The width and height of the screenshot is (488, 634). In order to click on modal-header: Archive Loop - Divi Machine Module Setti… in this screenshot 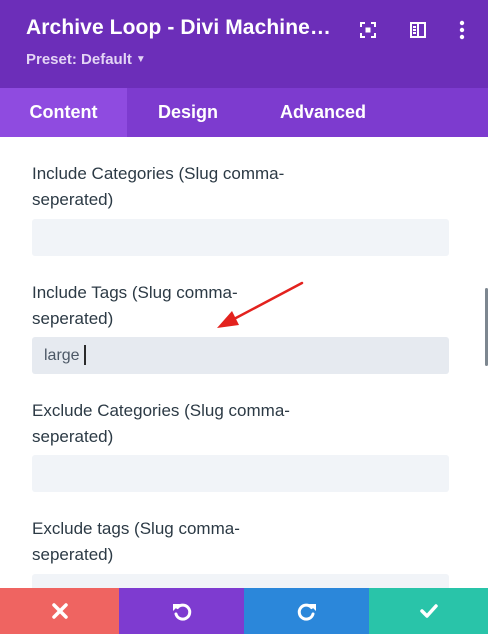, I will do `click(244, 44)`.